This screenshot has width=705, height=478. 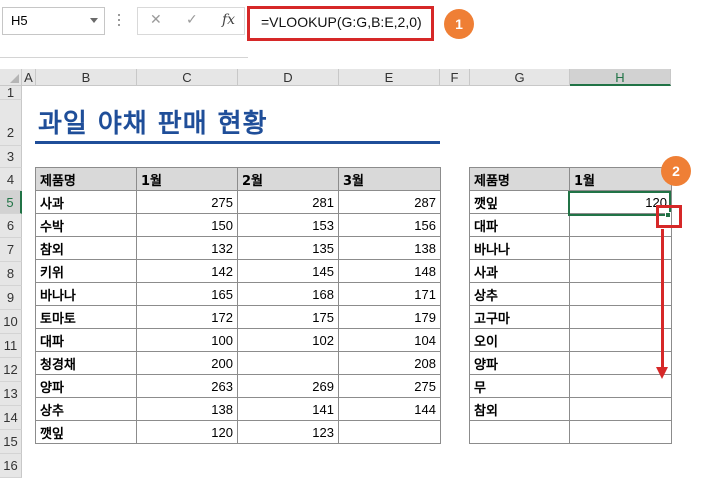 What do you see at coordinates (288, 225) in the screenshot?
I see `value-cell: 153` at bounding box center [288, 225].